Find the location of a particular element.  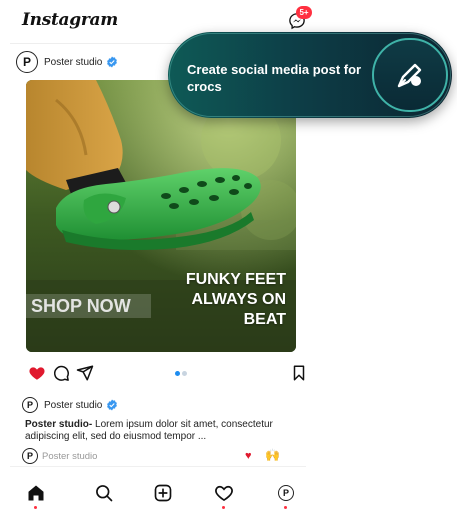

shop-now-label: SHOP NOW is located at coordinates (88, 306).